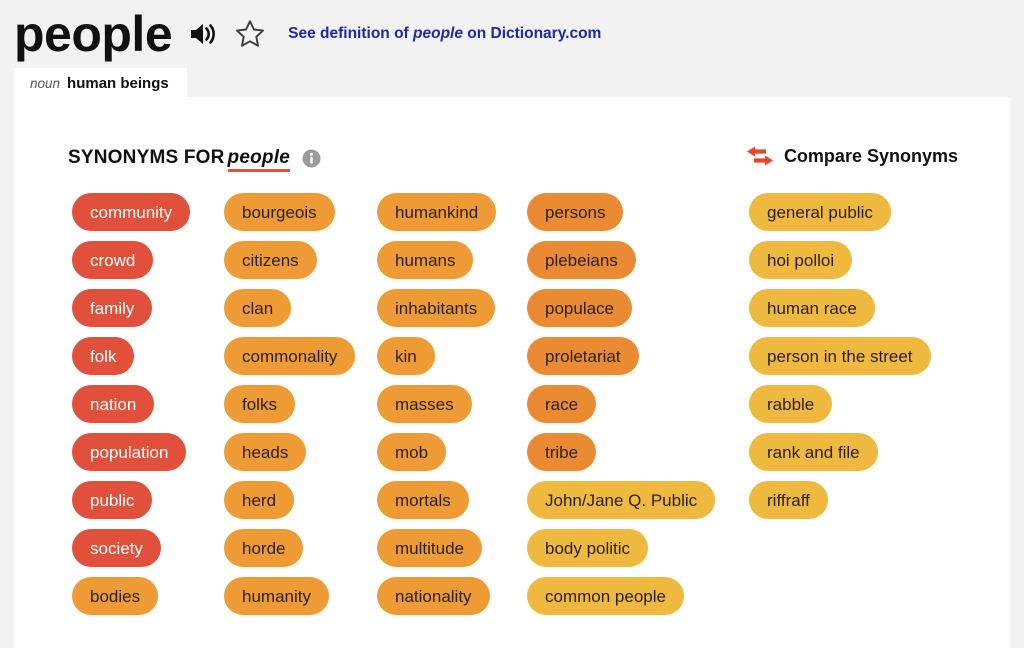 This screenshot has height=648, width=1024. Describe the element at coordinates (820, 212) in the screenshot. I see `synonym-chip: general public` at that location.